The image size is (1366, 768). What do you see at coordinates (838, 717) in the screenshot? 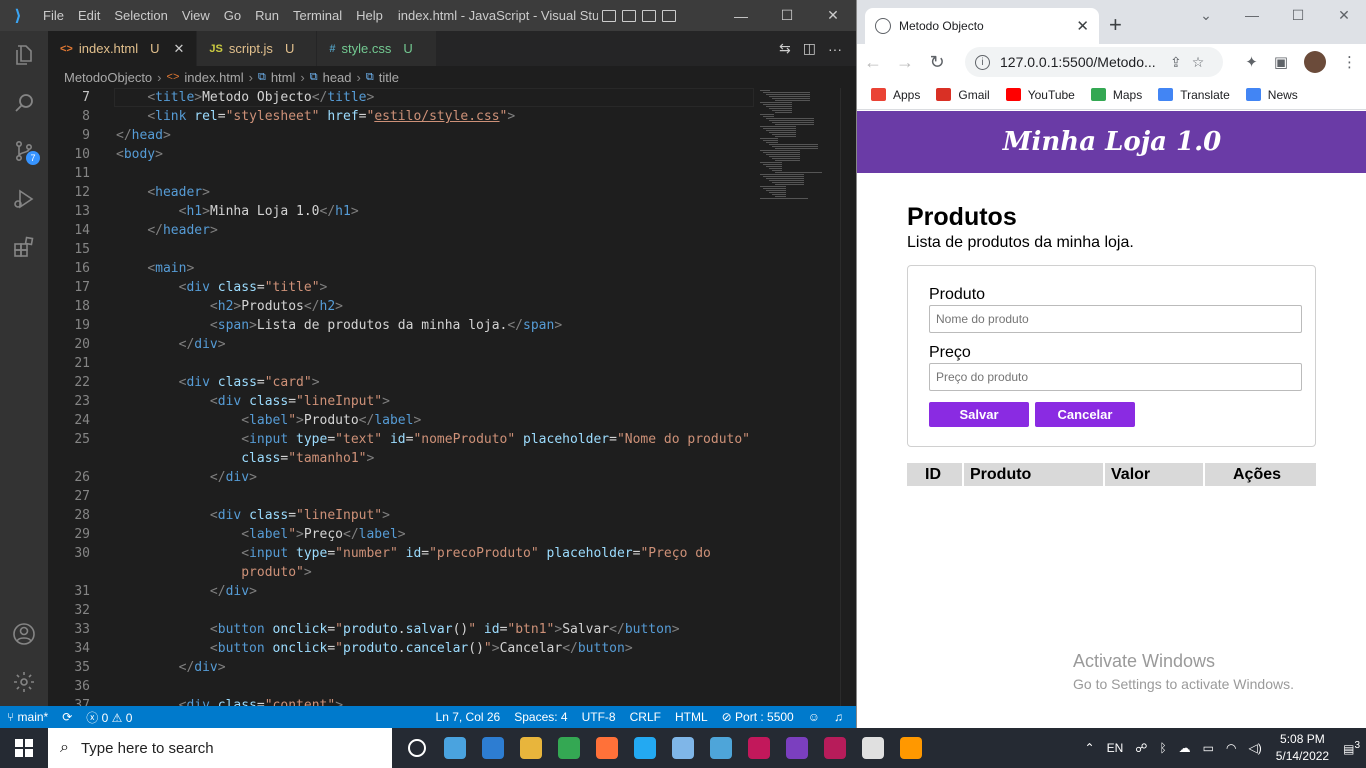
I see `notifications-bell-icon: ♫` at bounding box center [838, 717].